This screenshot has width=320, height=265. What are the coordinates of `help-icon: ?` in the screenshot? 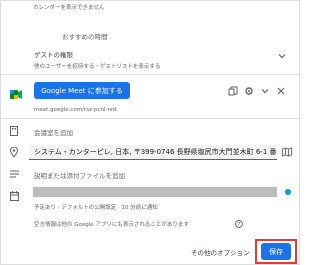 It's located at (238, 223).